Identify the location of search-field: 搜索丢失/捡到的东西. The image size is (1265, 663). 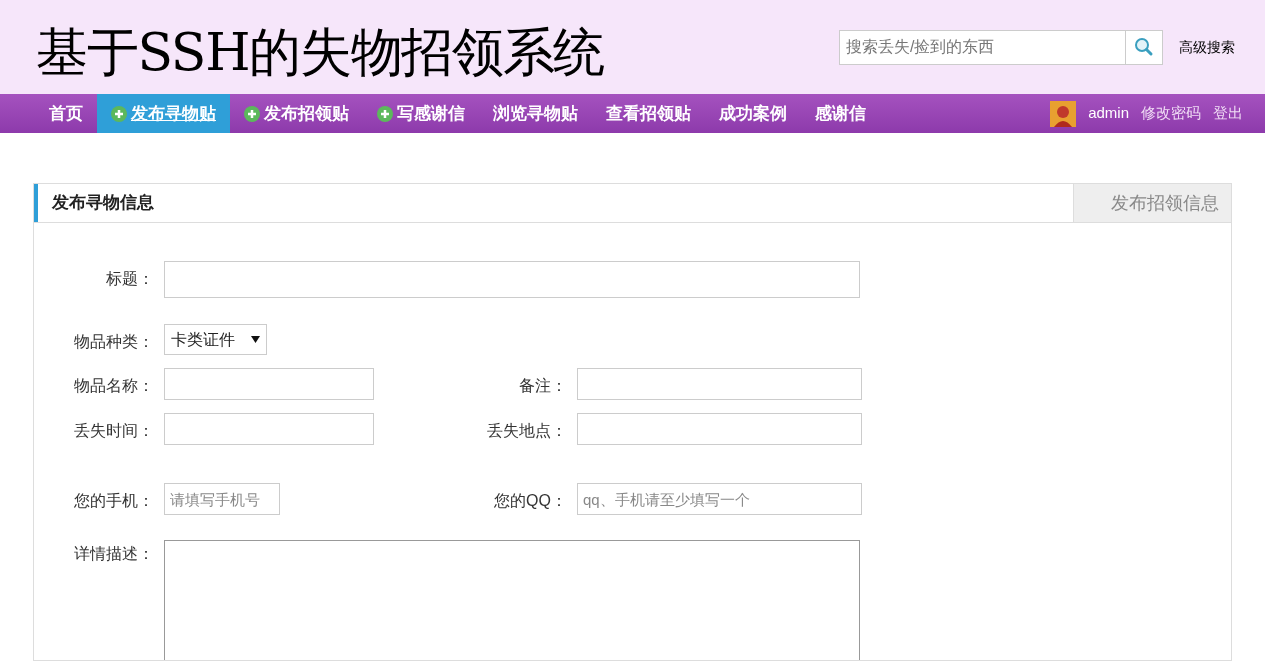
(982, 47).